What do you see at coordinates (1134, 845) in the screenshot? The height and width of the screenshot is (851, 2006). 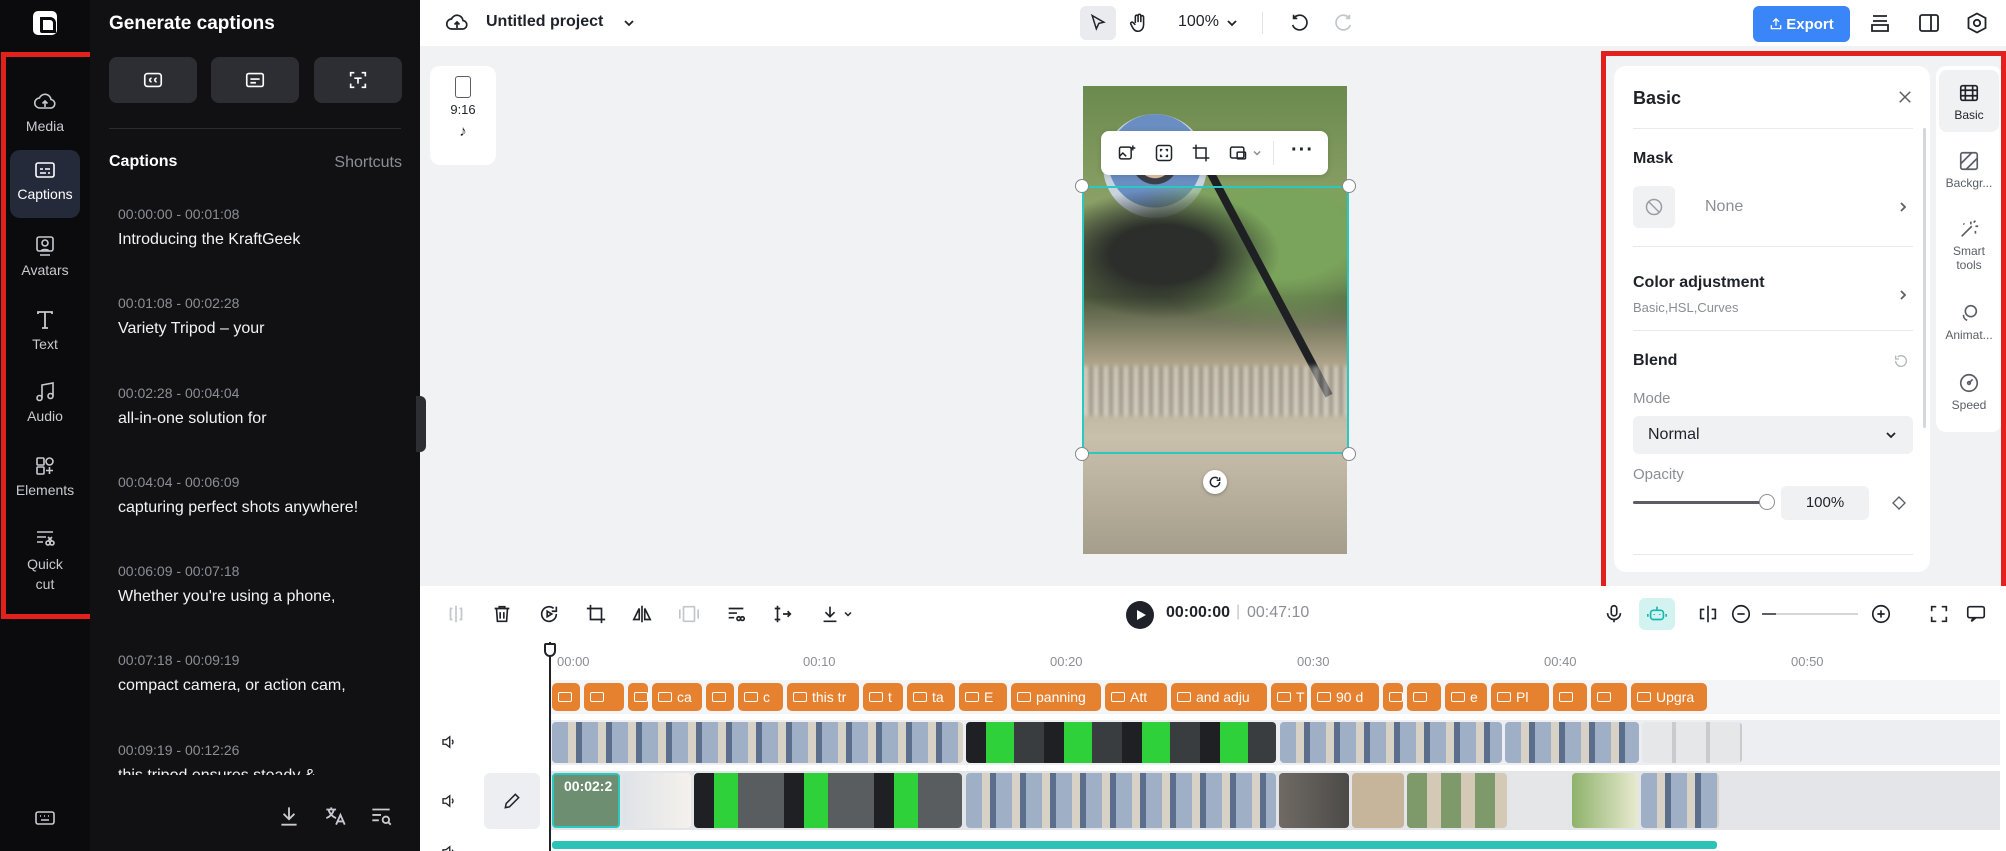 I see `audio-clip` at bounding box center [1134, 845].